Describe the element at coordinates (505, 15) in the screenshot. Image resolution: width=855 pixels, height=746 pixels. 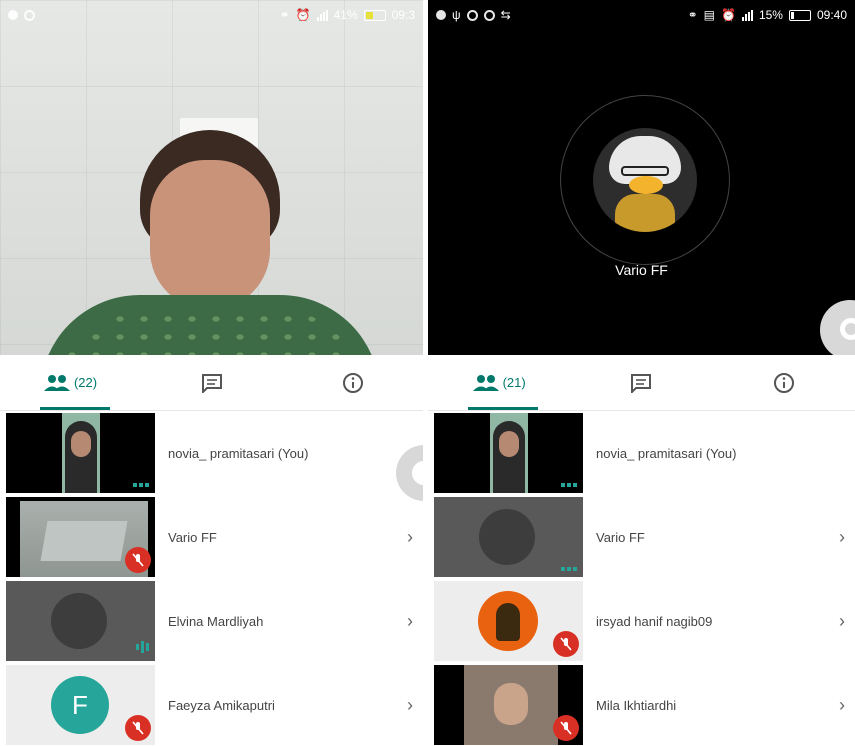
I see `transfer-status-icon: ⇆` at that location.